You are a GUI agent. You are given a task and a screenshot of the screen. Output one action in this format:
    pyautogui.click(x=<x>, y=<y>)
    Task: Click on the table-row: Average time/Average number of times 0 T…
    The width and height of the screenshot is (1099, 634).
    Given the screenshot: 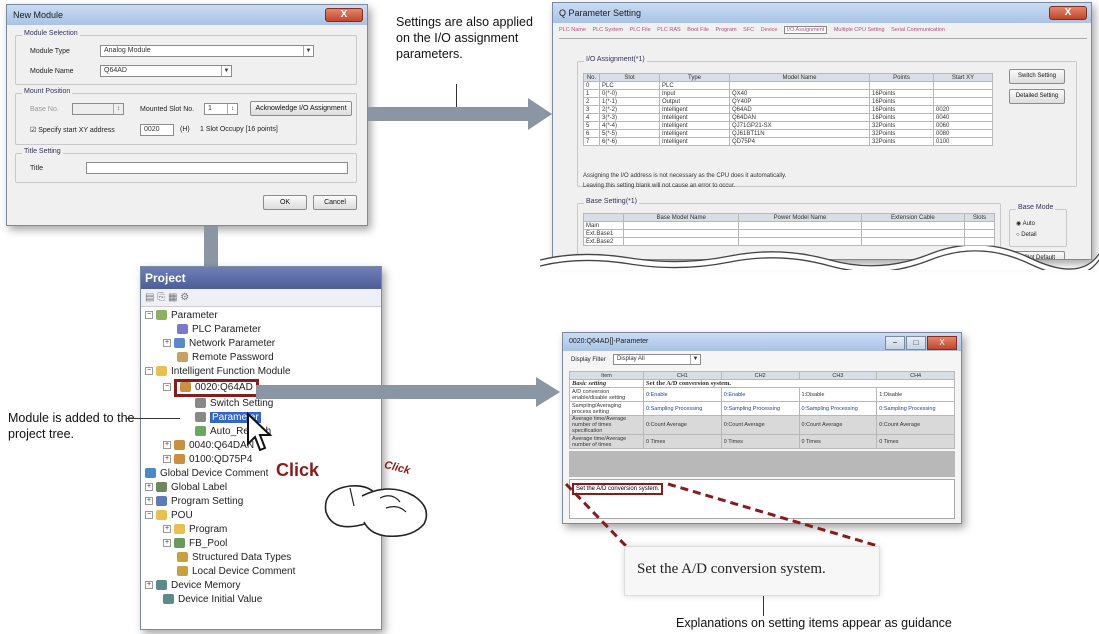 What is the action you would take?
    pyautogui.click(x=762, y=441)
    